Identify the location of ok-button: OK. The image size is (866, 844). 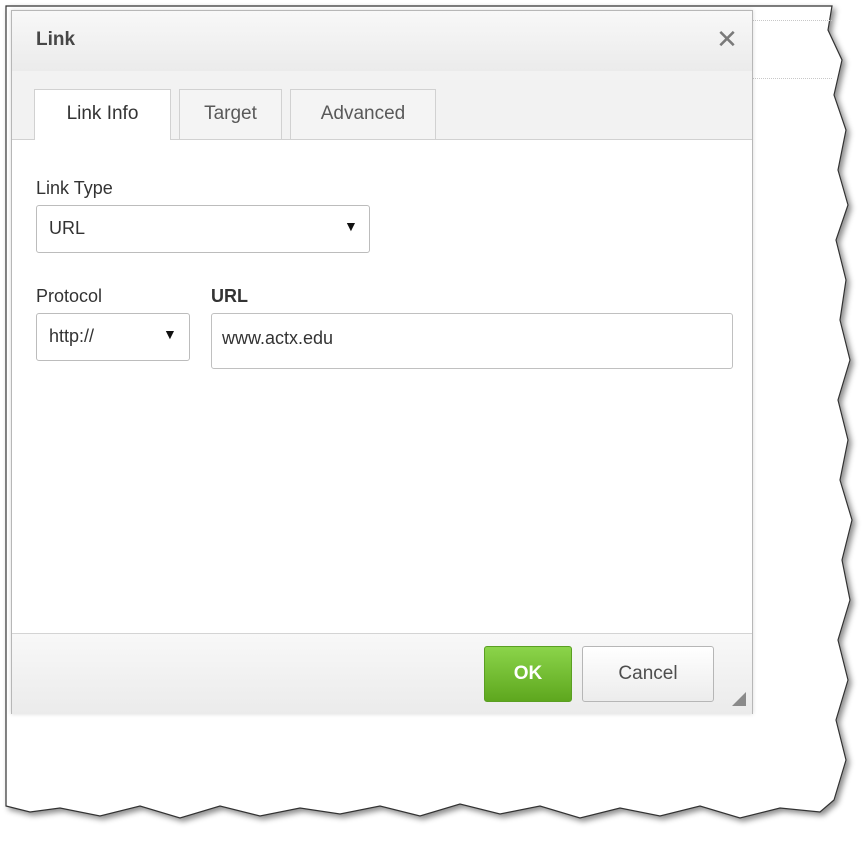
(528, 674).